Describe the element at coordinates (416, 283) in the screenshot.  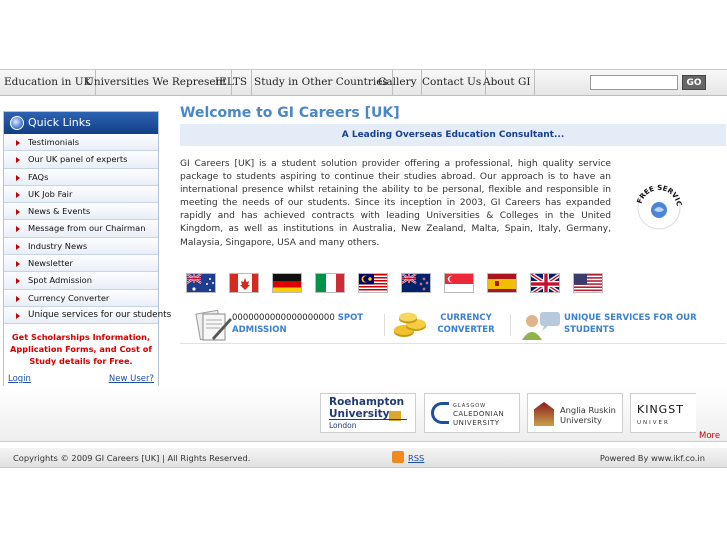
I see `new-zealand-flag-icon` at that location.